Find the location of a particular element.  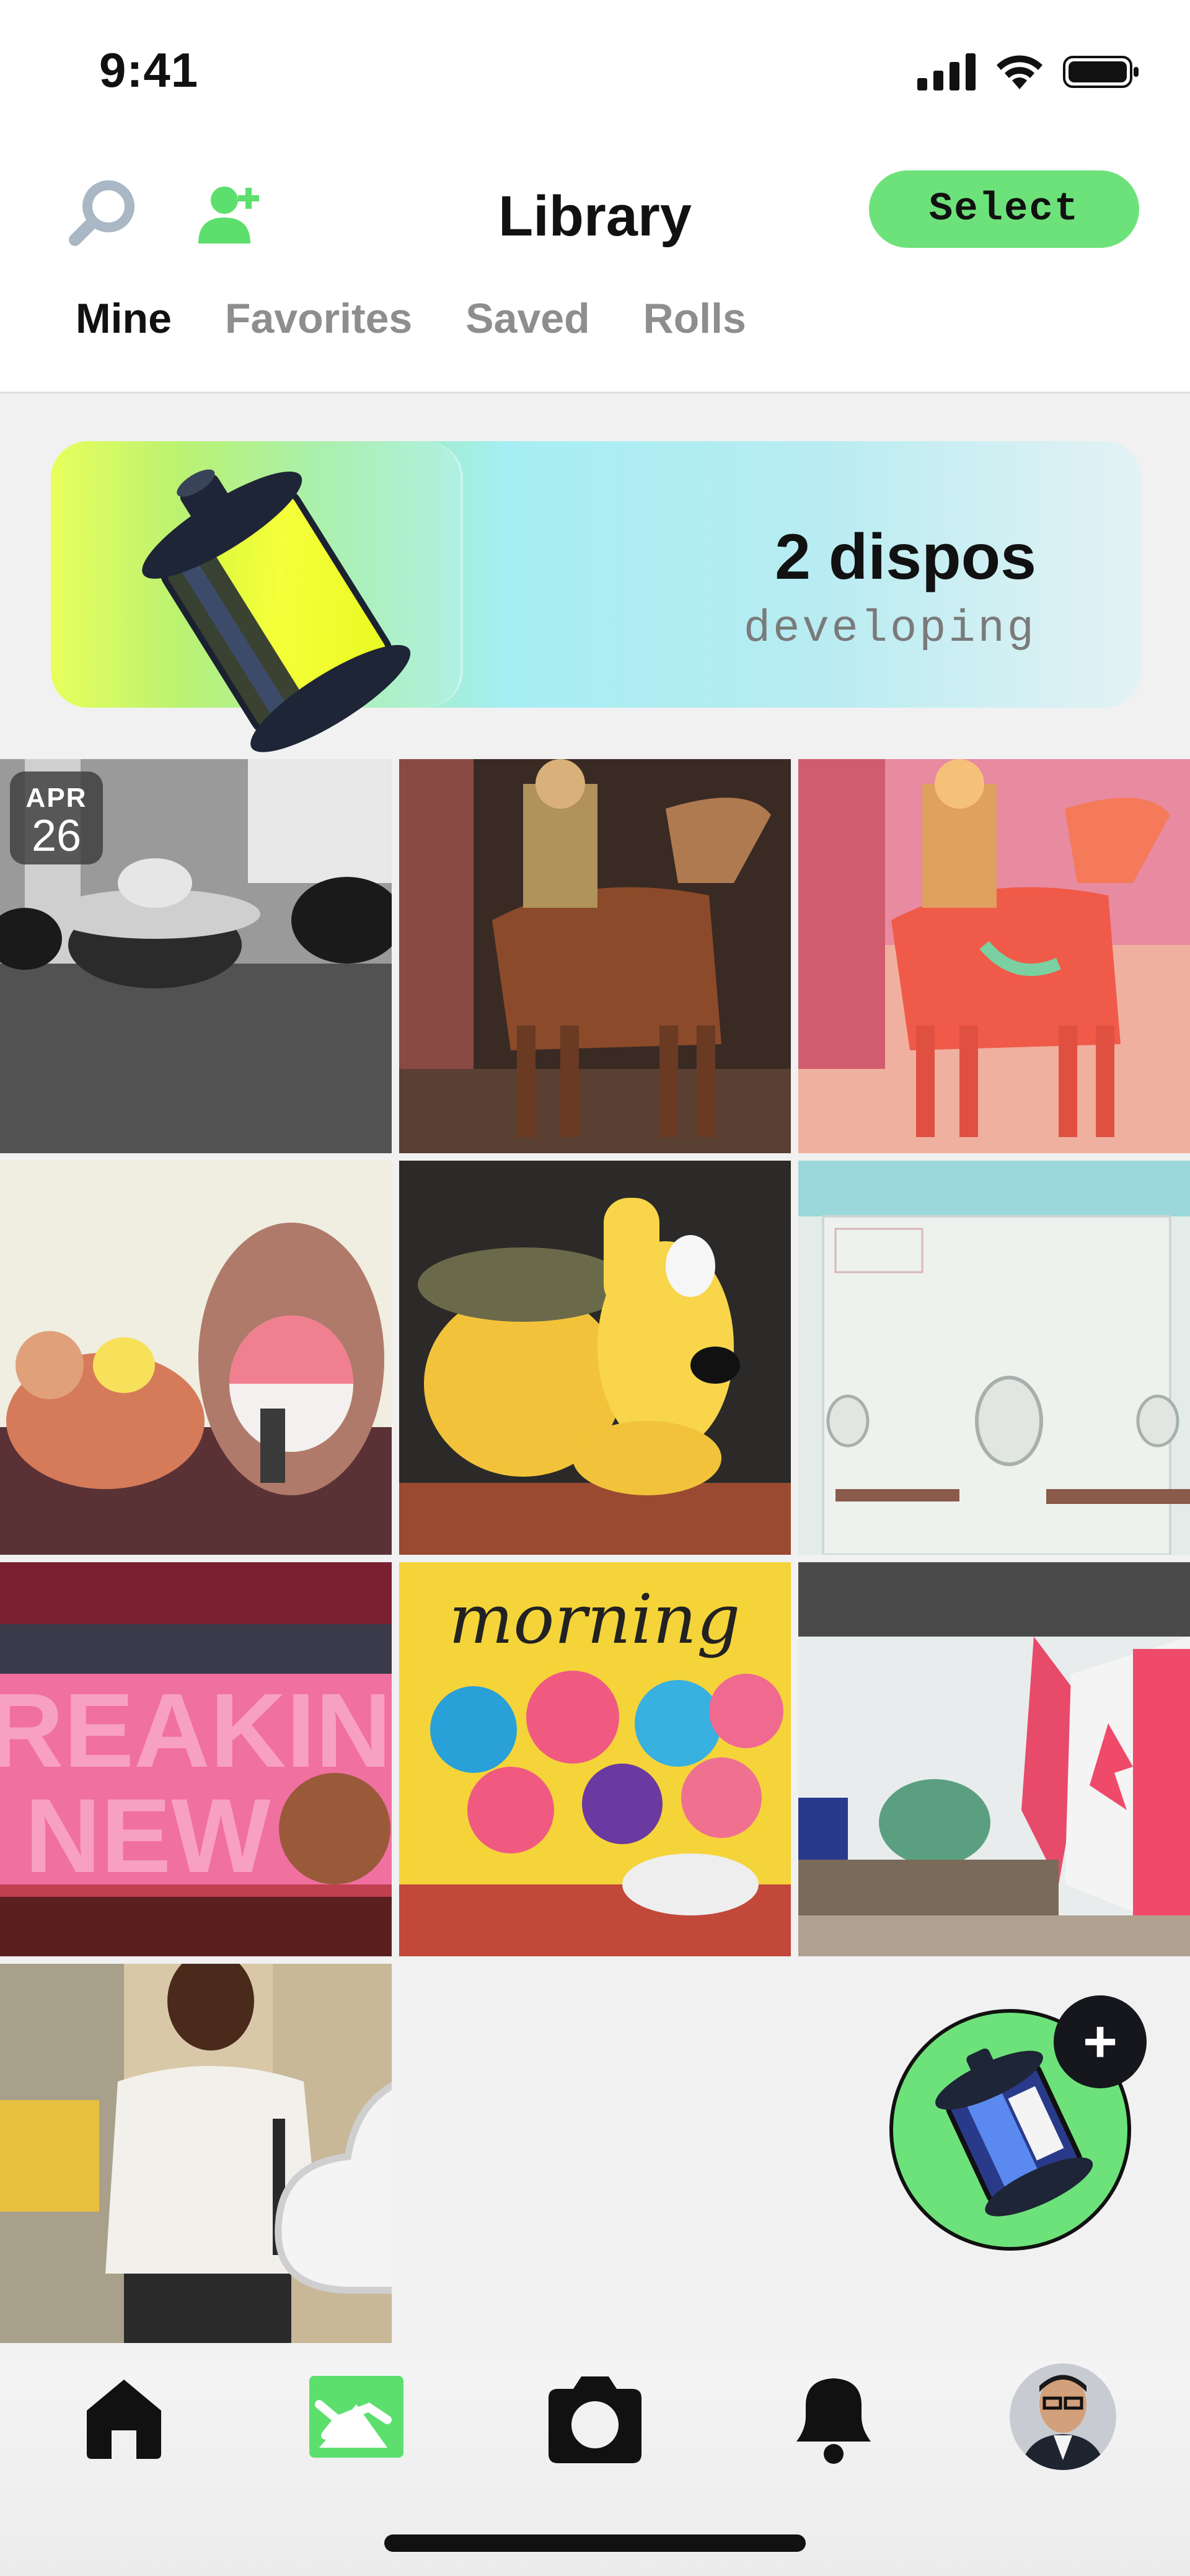

add-dispo-button: + is located at coordinates (1100, 2042).